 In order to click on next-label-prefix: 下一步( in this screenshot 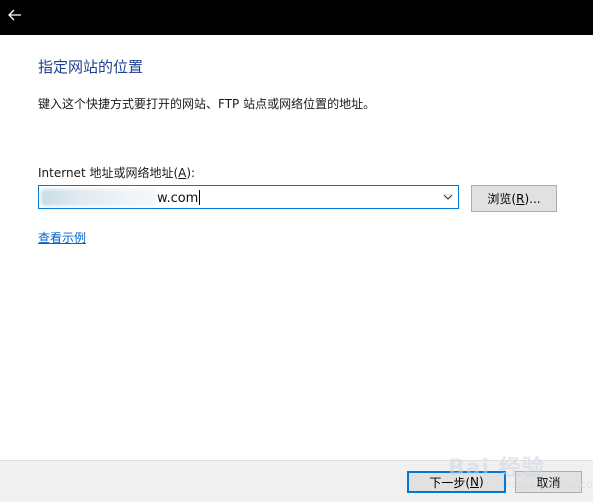, I will do `click(449, 482)`.